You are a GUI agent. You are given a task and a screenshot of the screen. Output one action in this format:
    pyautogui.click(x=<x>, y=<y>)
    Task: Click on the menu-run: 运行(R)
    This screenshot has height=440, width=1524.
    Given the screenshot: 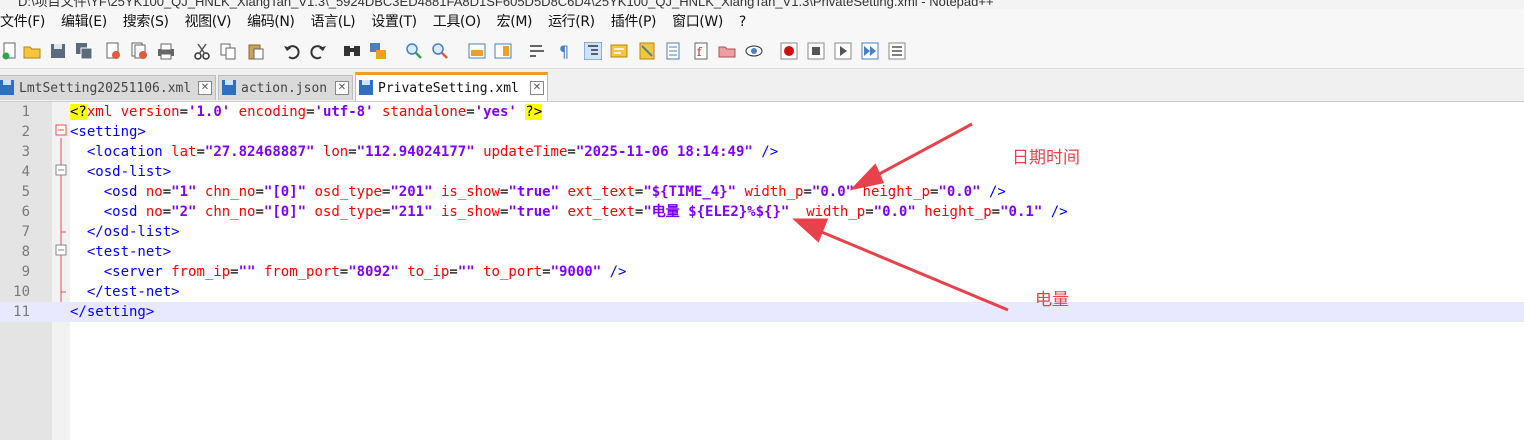 What is the action you would take?
    pyautogui.click(x=571, y=22)
    